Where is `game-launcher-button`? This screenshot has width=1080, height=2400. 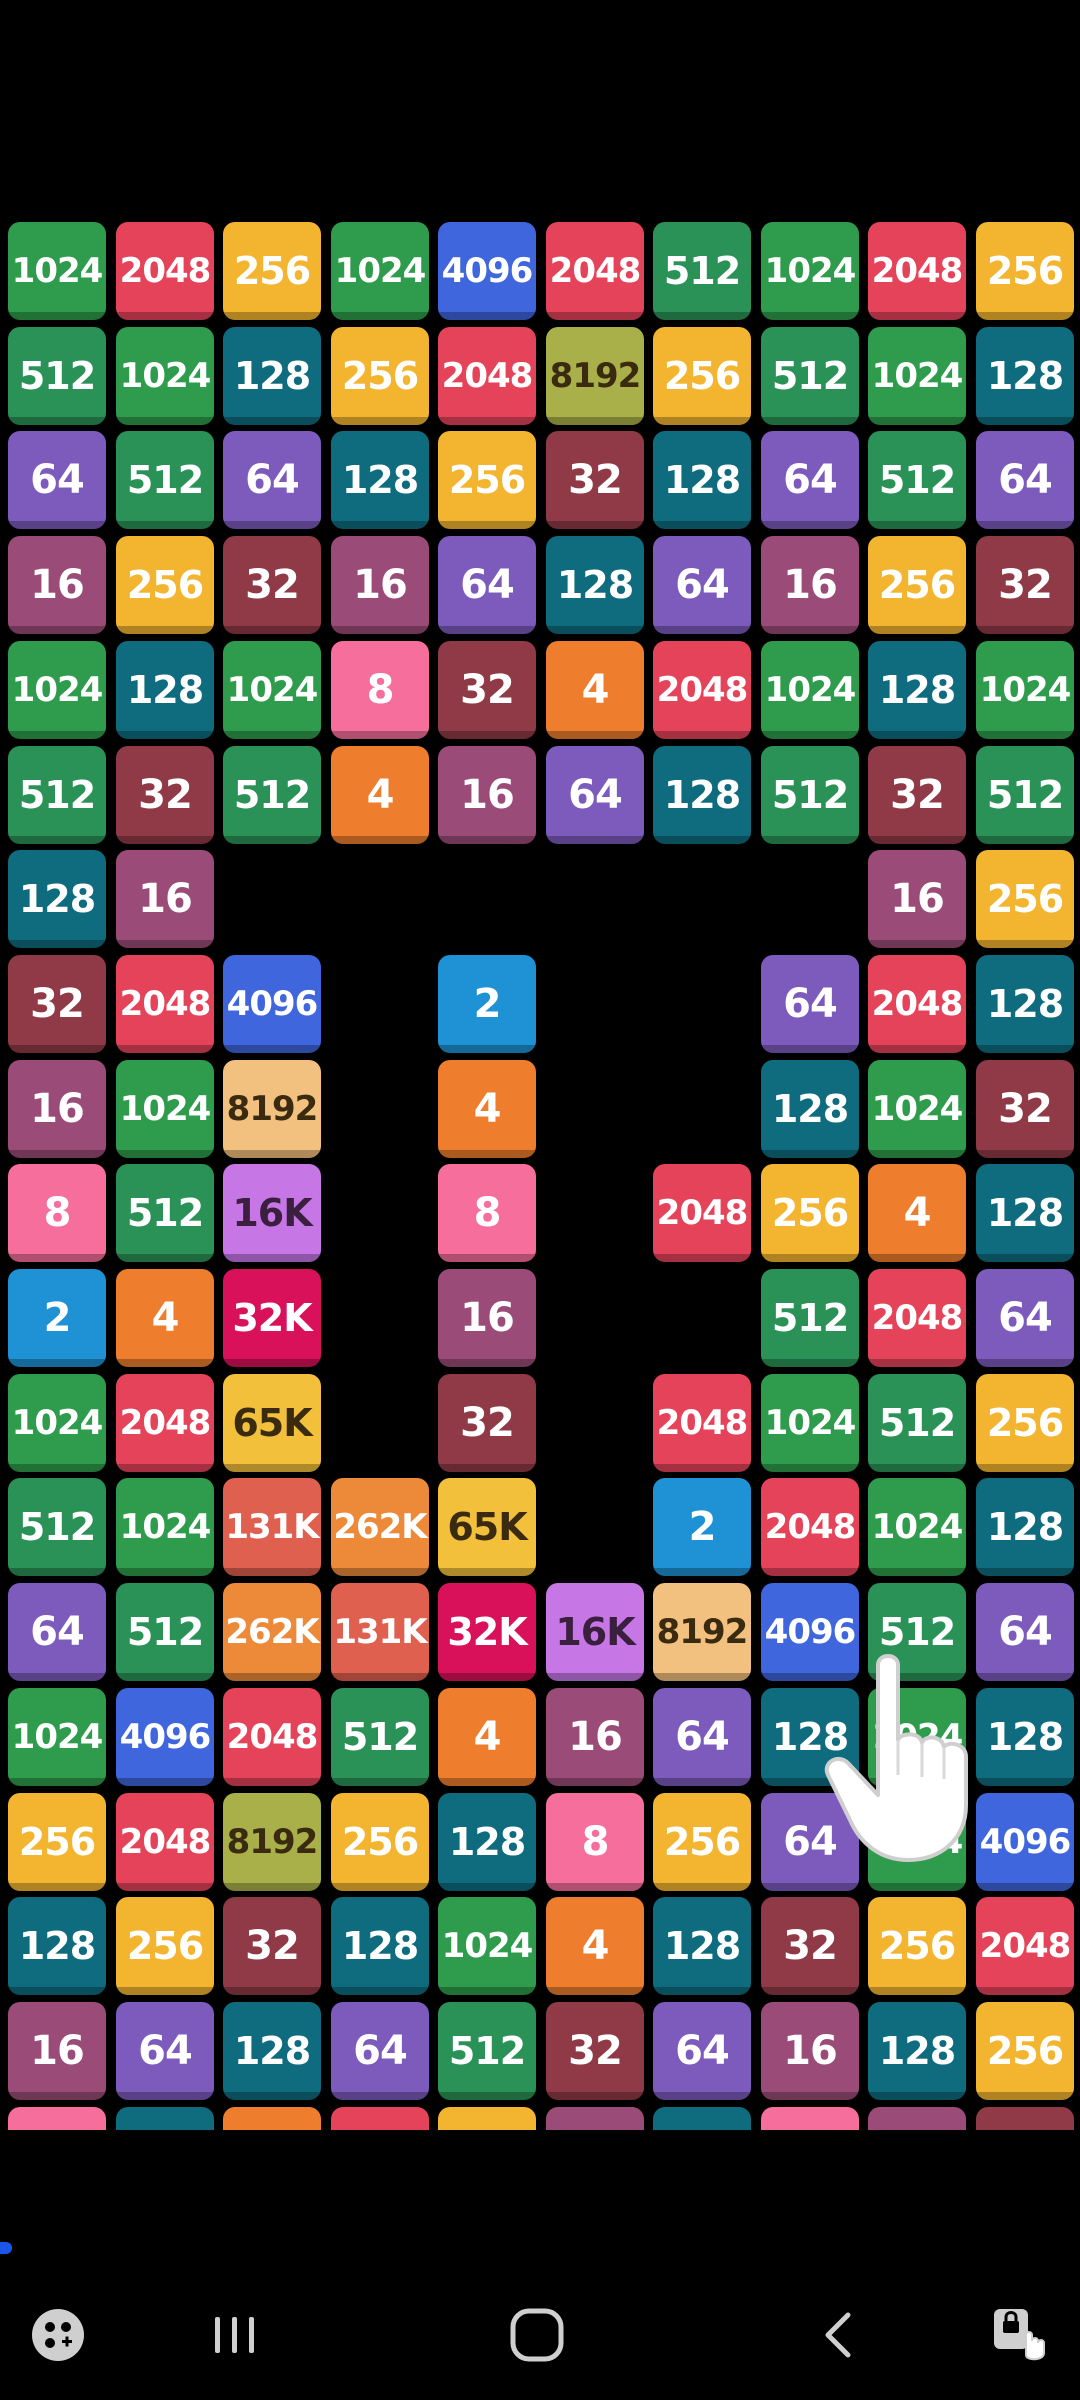
game-launcher-button is located at coordinates (58, 2335).